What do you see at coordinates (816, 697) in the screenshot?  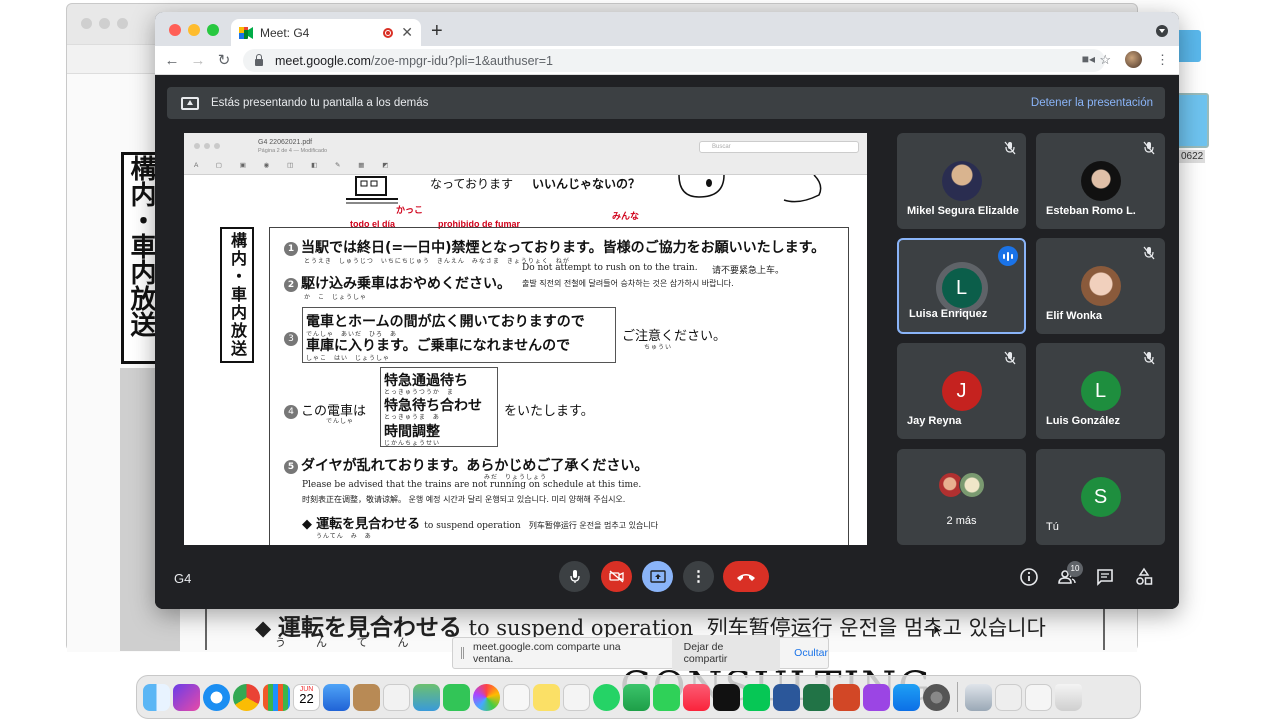 I see `excel-icon` at bounding box center [816, 697].